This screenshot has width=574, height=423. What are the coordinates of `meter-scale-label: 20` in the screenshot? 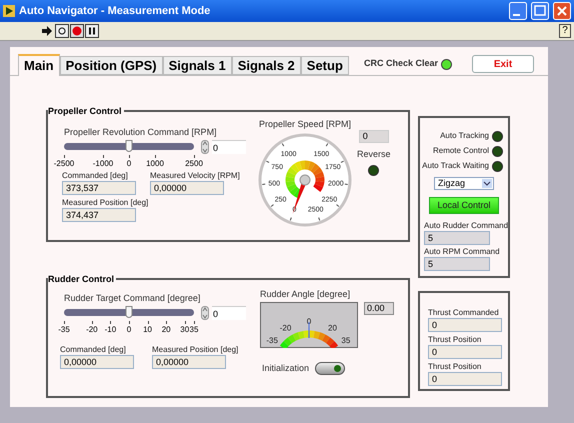 It's located at (332, 327).